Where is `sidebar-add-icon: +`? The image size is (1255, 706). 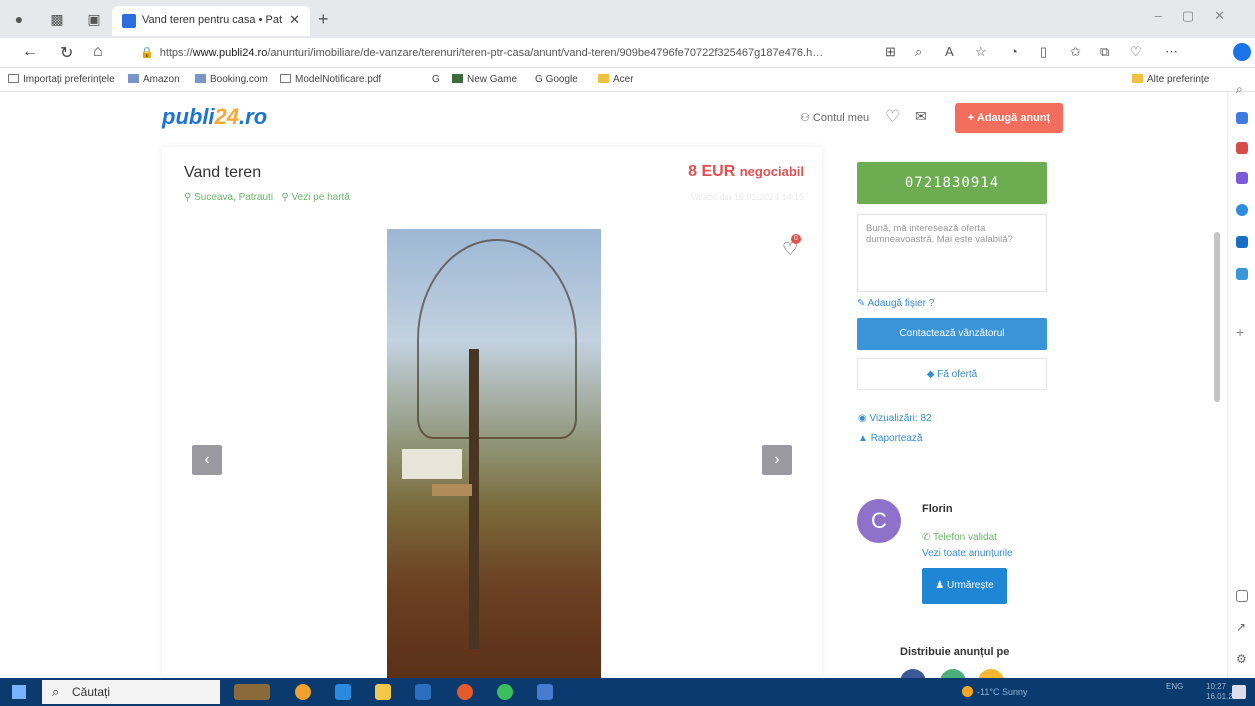 sidebar-add-icon: + is located at coordinates (1242, 332).